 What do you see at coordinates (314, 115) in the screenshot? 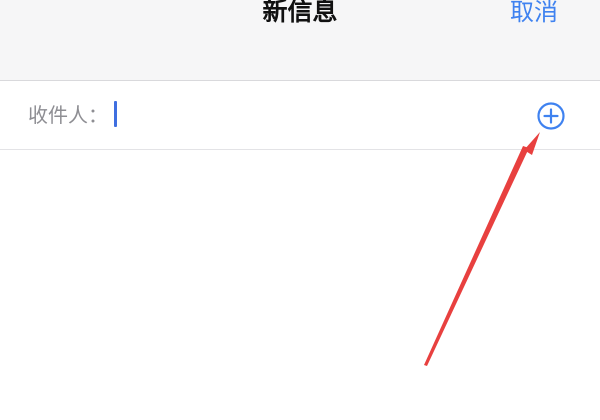
I see `recipient-input` at bounding box center [314, 115].